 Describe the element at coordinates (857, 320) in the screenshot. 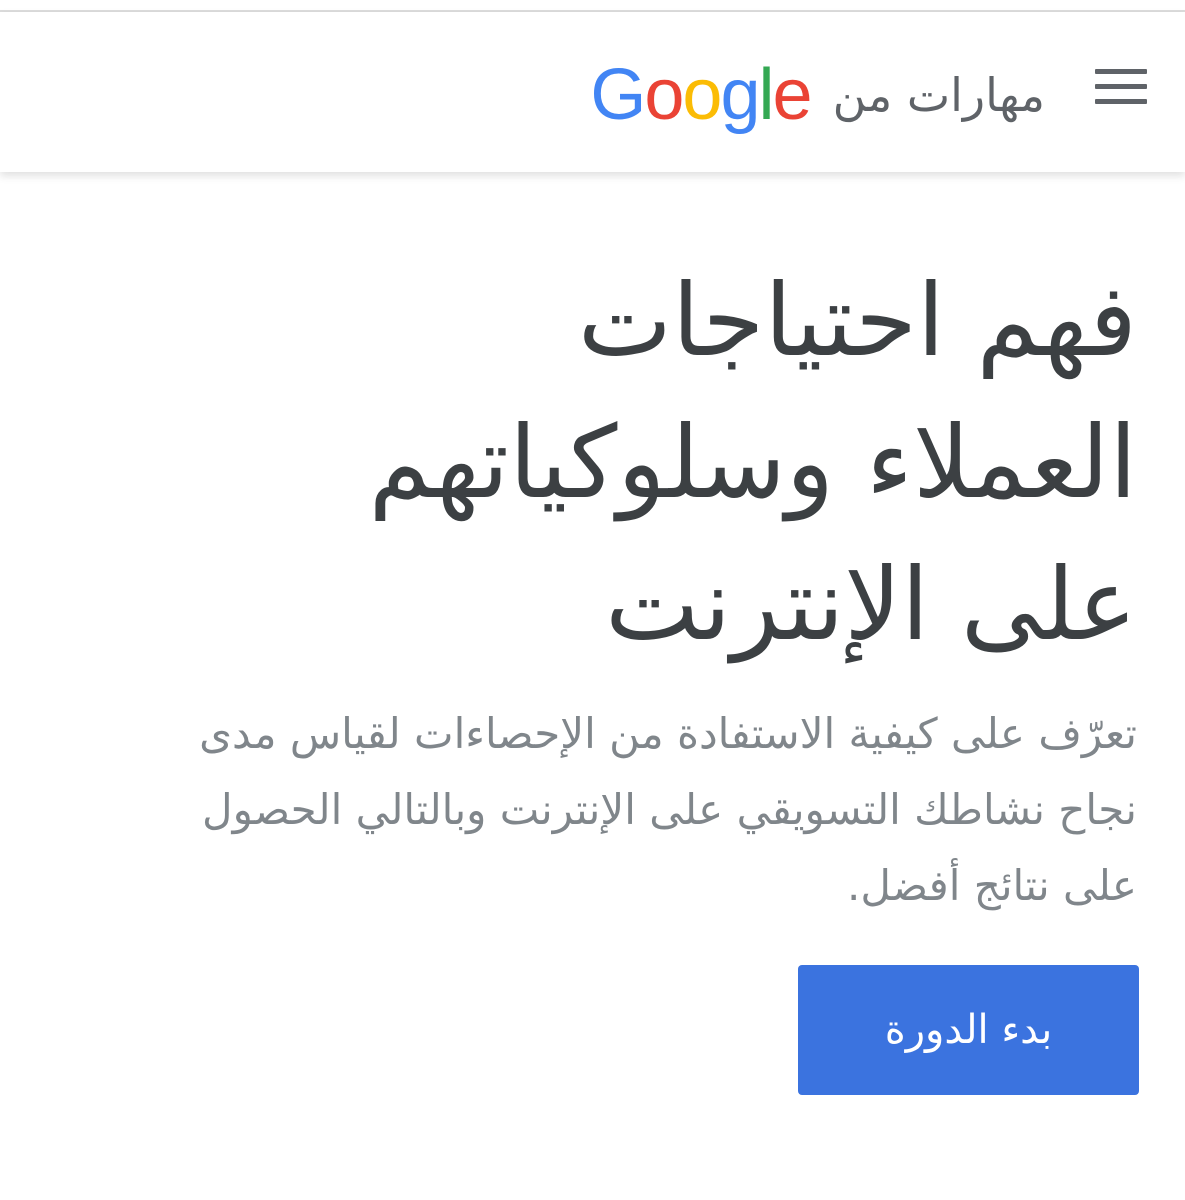

I see `headline-line: فهم احتياجات` at that location.